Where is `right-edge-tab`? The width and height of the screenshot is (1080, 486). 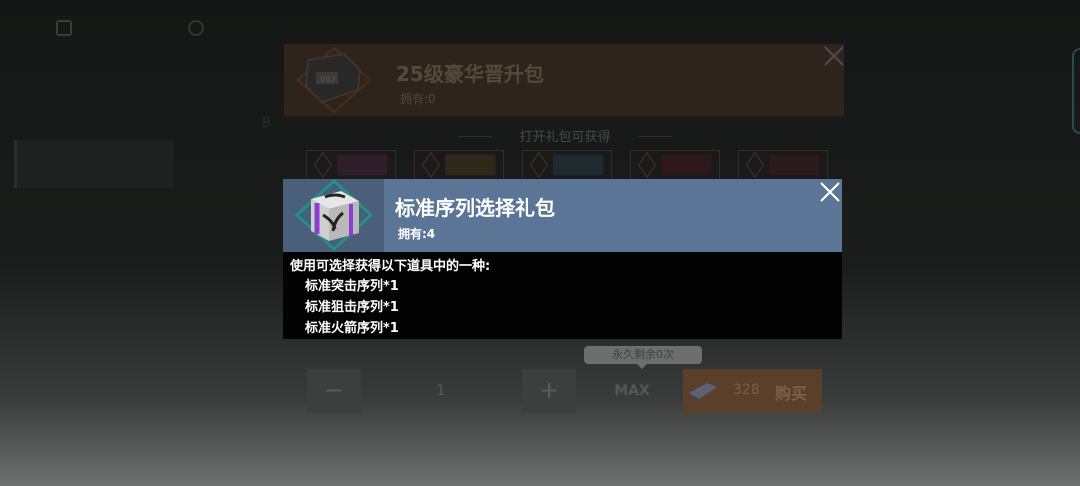
right-edge-tab is located at coordinates (1076, 91).